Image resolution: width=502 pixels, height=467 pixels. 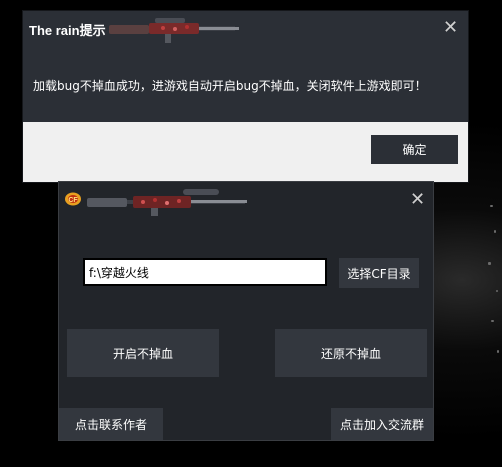 I want to click on crossfire-logo-icon: CF, so click(x=73, y=199).